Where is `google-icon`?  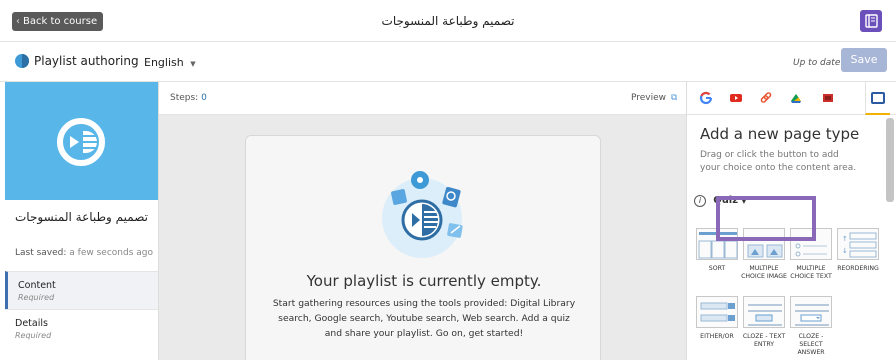 google-icon is located at coordinates (706, 98).